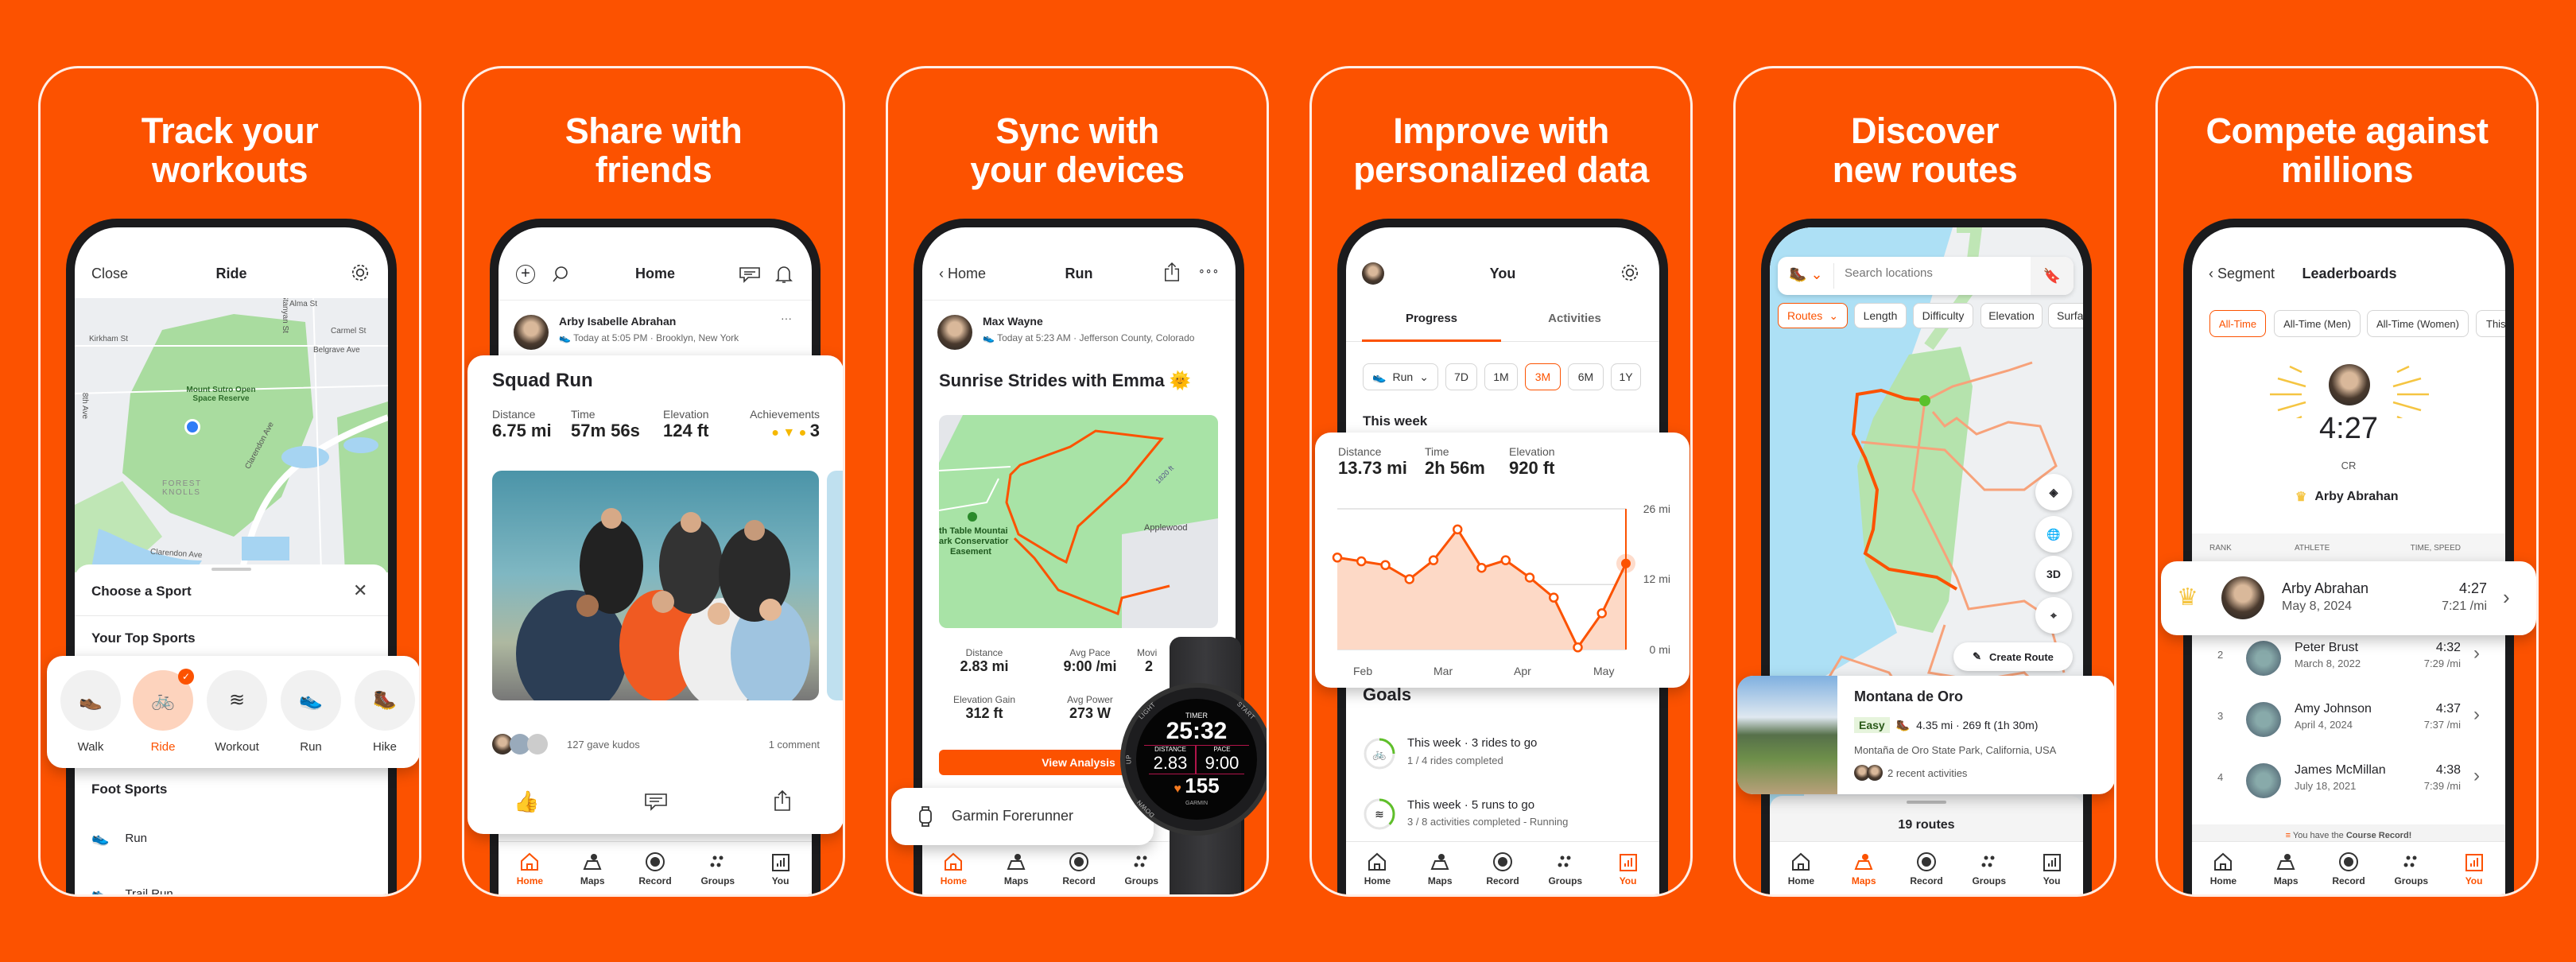 This screenshot has height=962, width=2576. I want to click on goal-title: This week · 3 rides to go, so click(1472, 743).